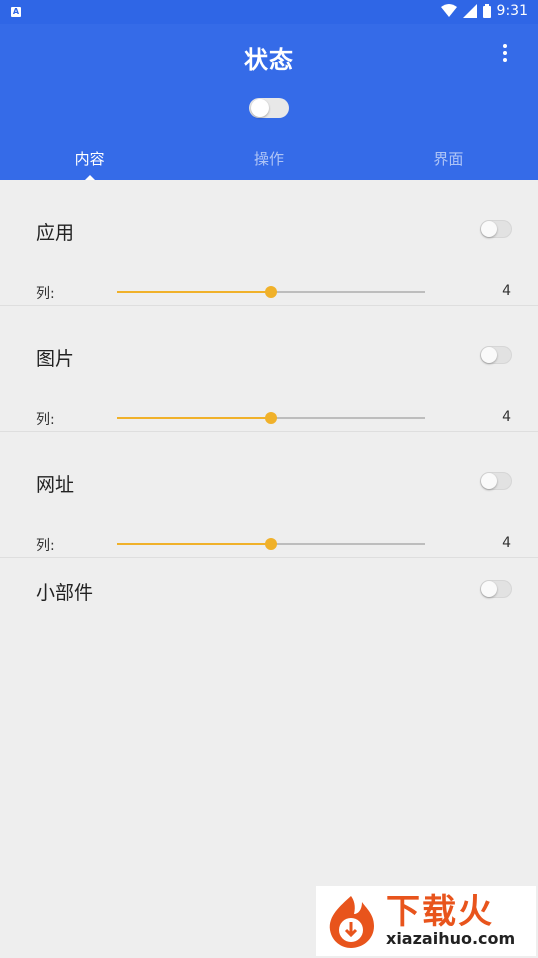  I want to click on apps-toggle, so click(496, 229).